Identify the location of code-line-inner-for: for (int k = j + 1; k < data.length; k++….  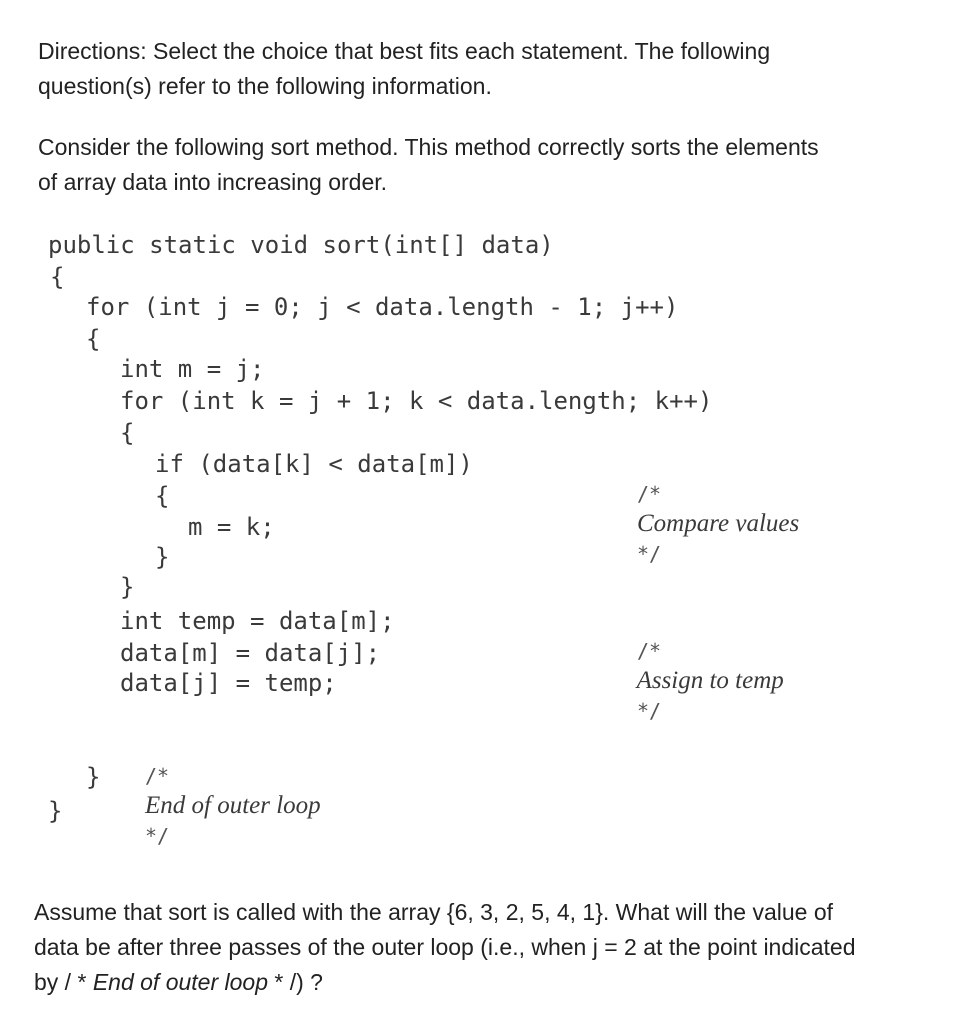
(416, 401).